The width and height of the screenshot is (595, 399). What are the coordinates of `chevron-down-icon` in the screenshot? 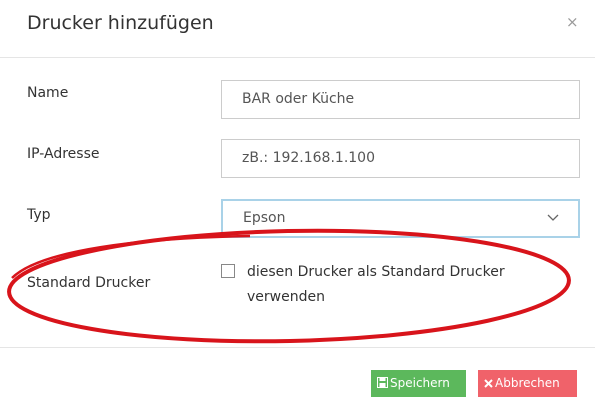 It's located at (553, 217).